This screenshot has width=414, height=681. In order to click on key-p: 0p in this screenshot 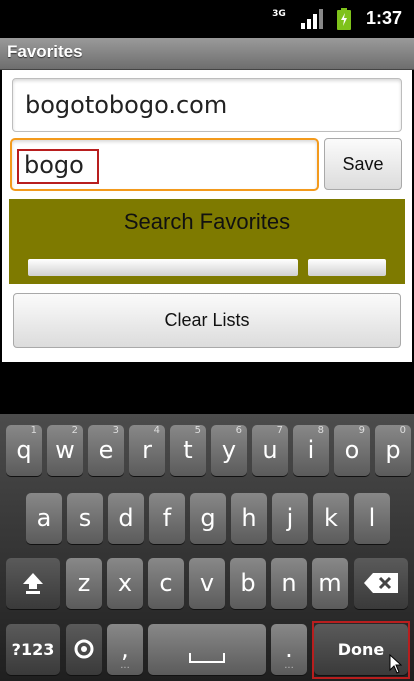, I will do `click(393, 450)`.